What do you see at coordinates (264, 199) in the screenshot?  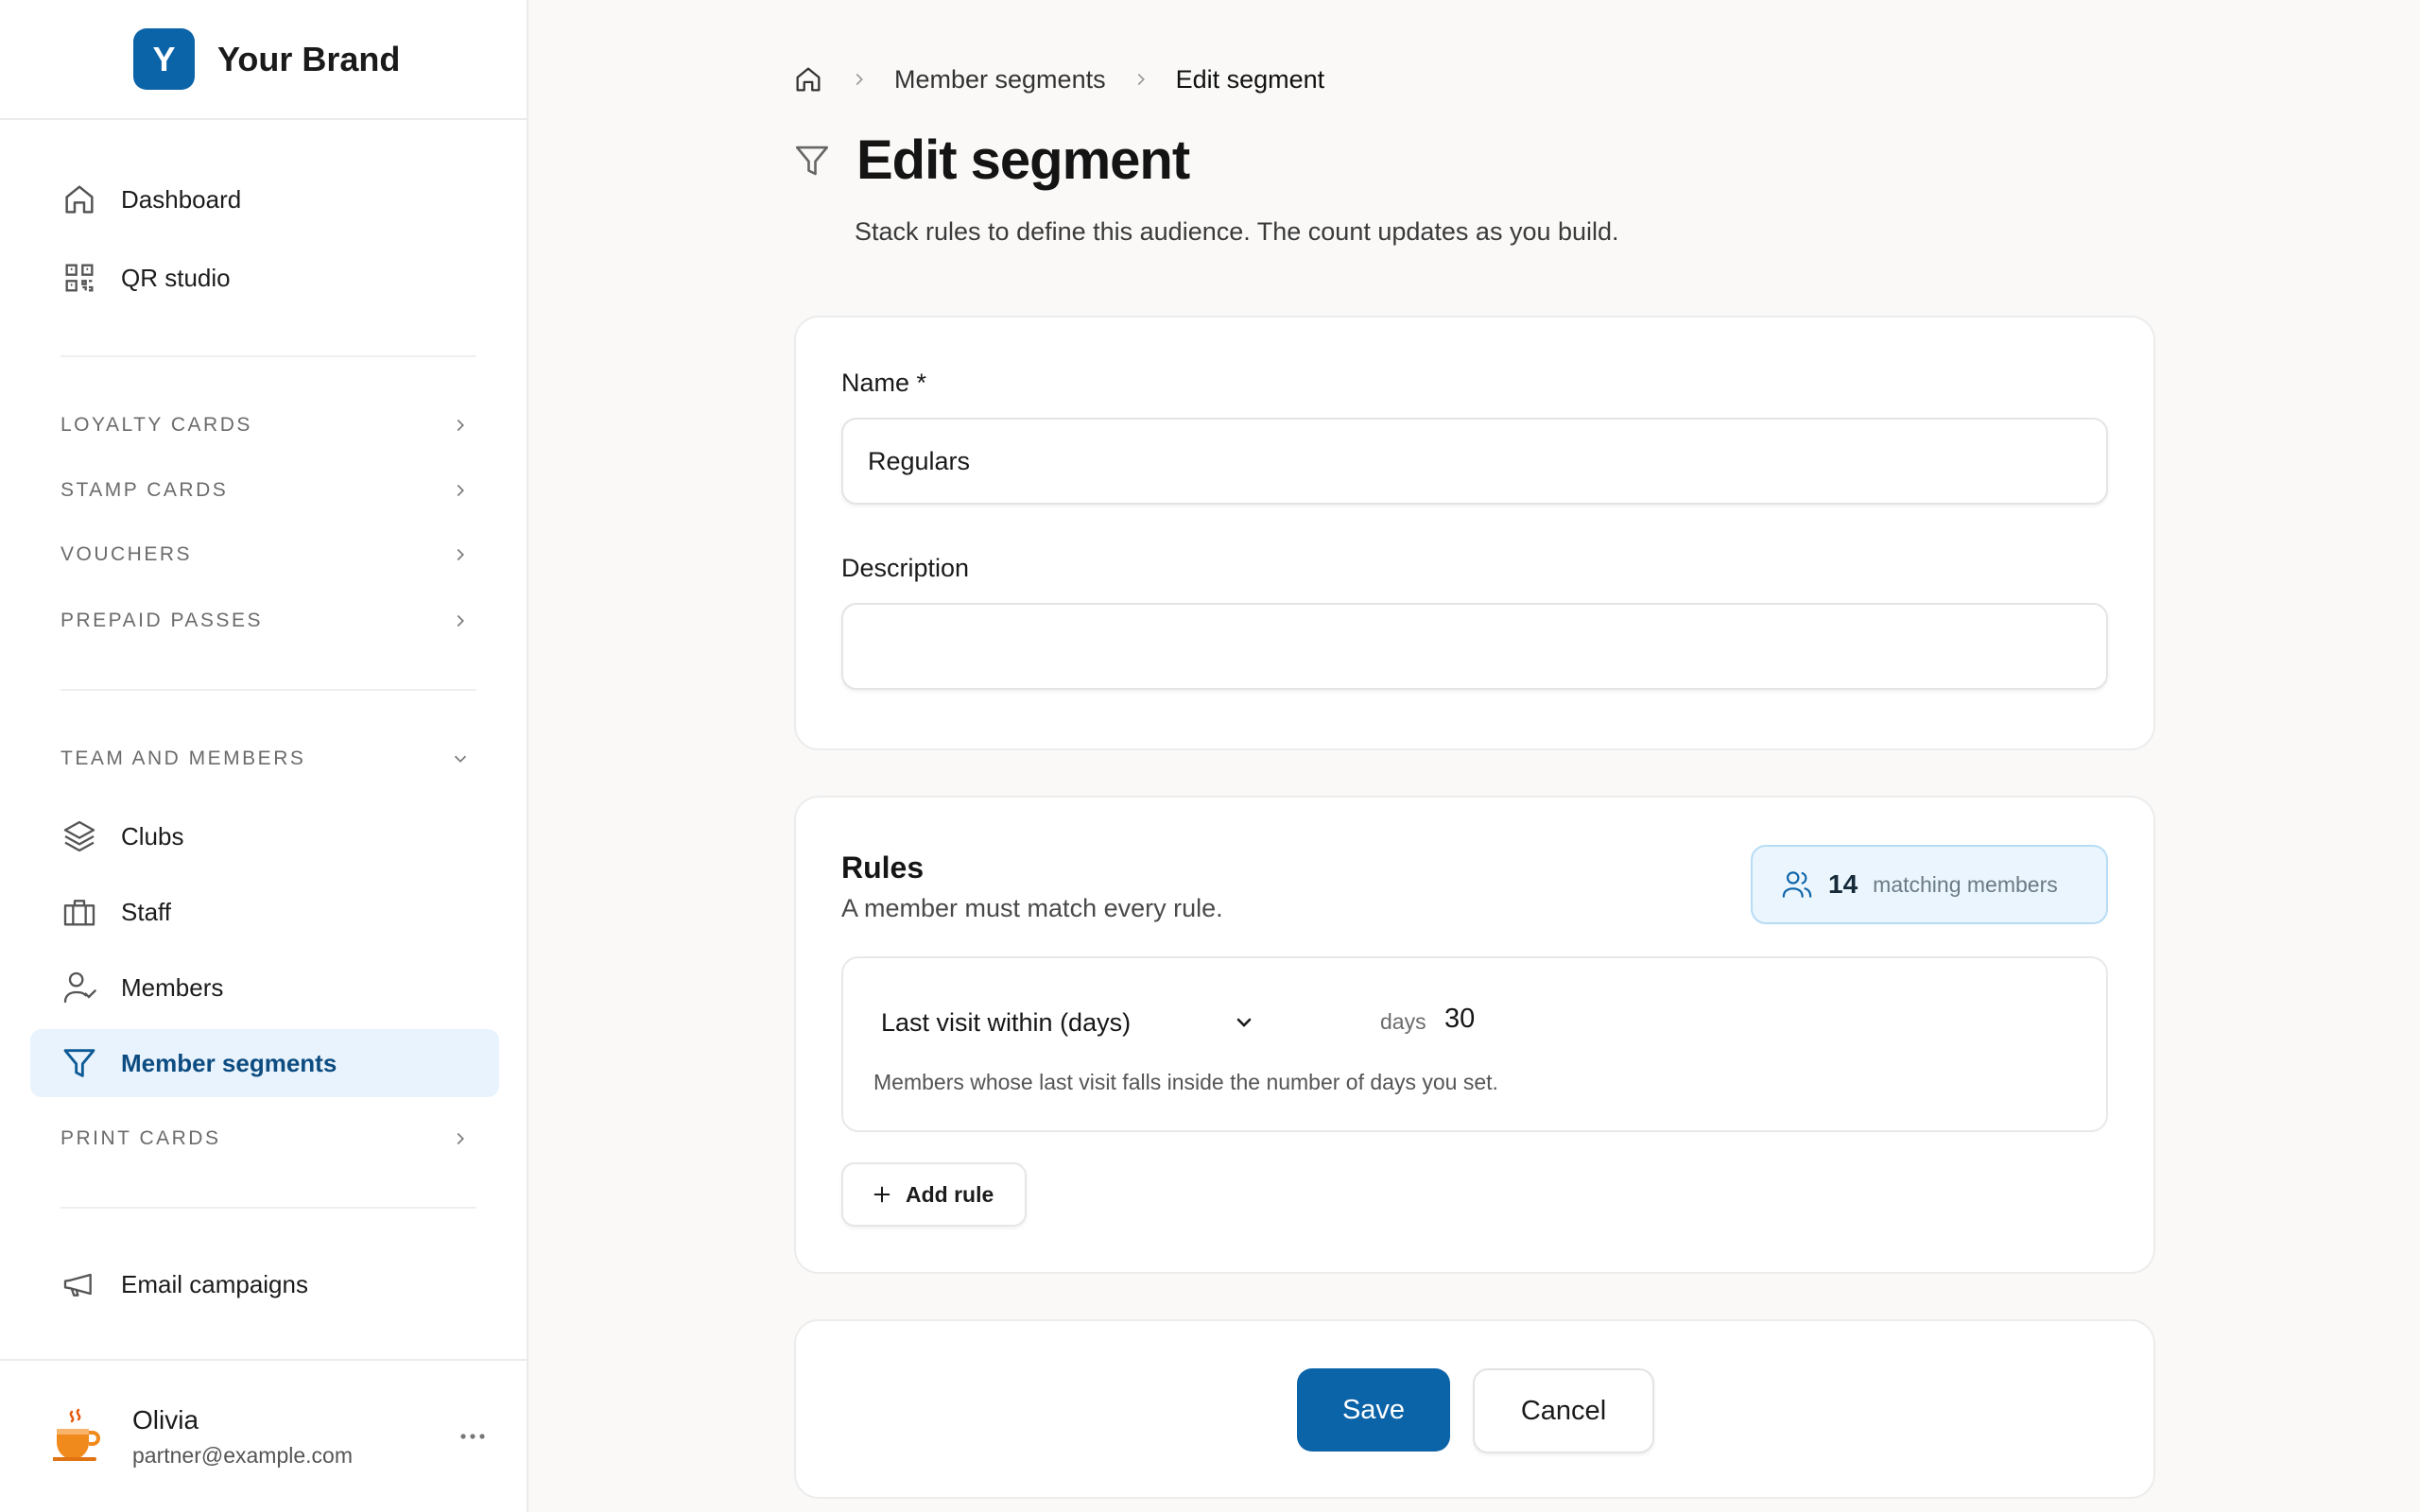 I see `sidebar-item-dashboard: Dashboard` at bounding box center [264, 199].